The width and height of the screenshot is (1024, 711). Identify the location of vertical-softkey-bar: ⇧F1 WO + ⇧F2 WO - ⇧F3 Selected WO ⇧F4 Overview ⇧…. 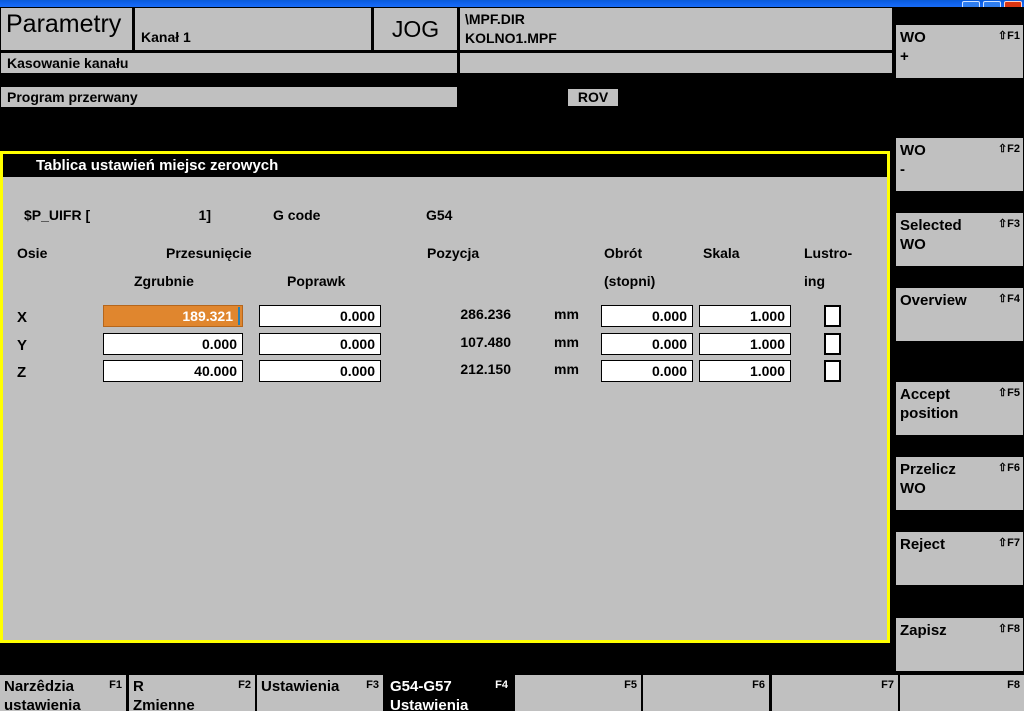
(958, 339).